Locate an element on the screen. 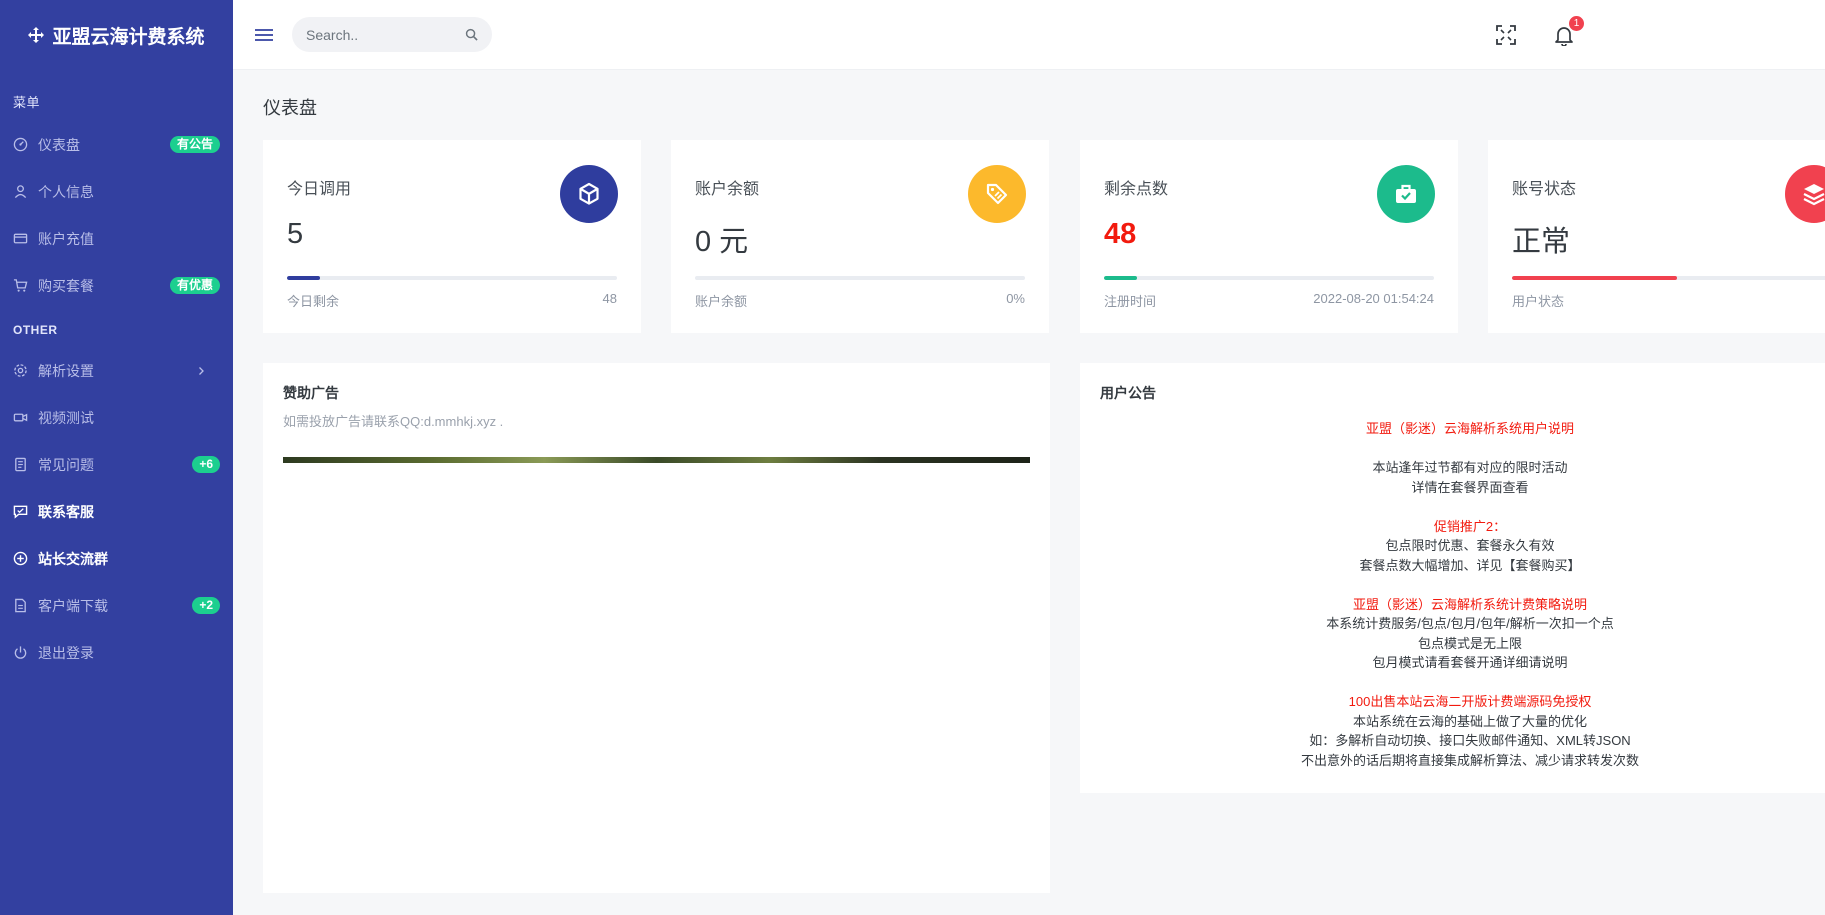  search-box is located at coordinates (392, 34).